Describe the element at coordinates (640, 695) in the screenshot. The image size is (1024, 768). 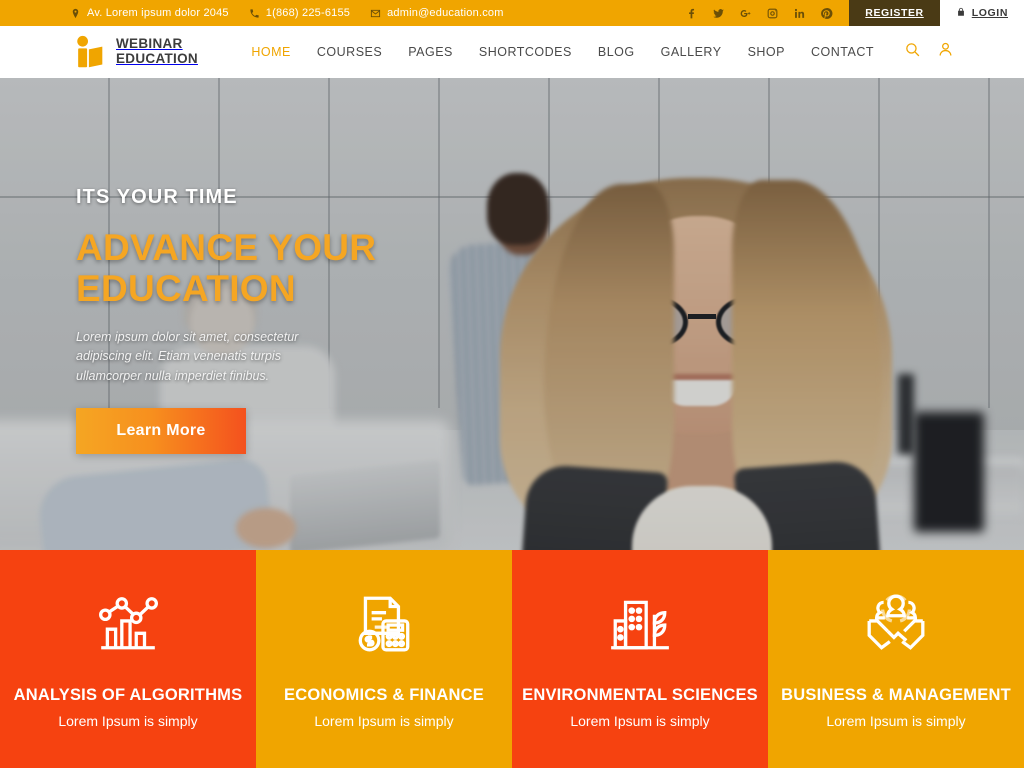
I see `feature-card-title: ENVIRONMENTAL SCIENCES` at that location.